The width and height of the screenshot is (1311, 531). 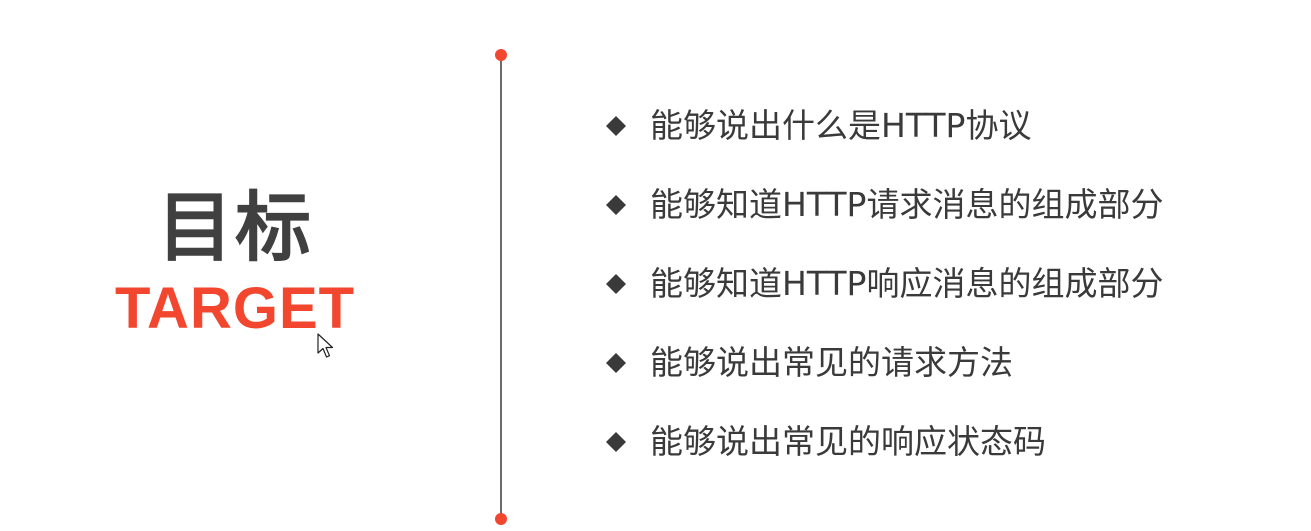 I want to click on mouse-pointer-icon, so click(x=326, y=346).